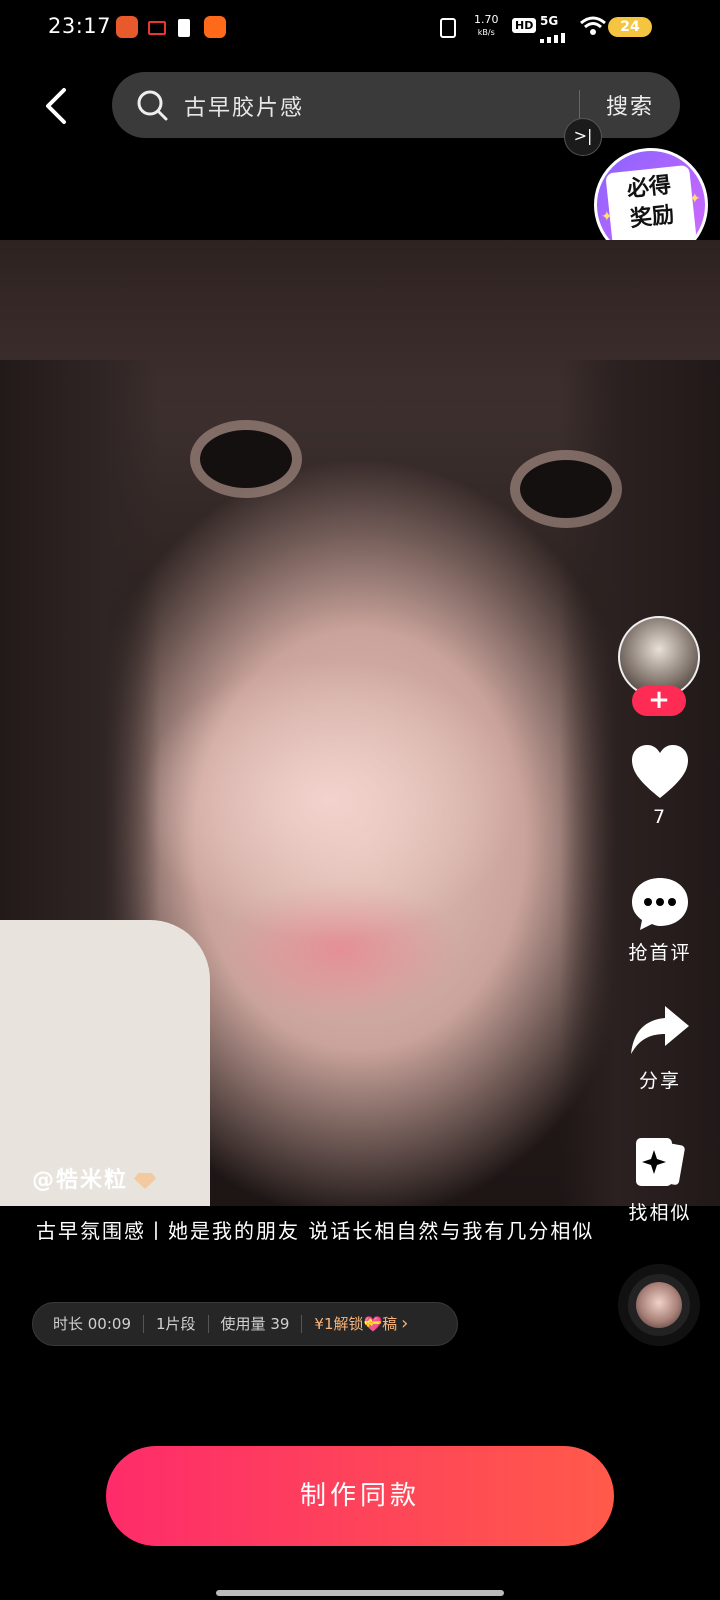 This screenshot has height=1600, width=720. What do you see at coordinates (524, 25) in the screenshot?
I see `hd-badge: HD` at bounding box center [524, 25].